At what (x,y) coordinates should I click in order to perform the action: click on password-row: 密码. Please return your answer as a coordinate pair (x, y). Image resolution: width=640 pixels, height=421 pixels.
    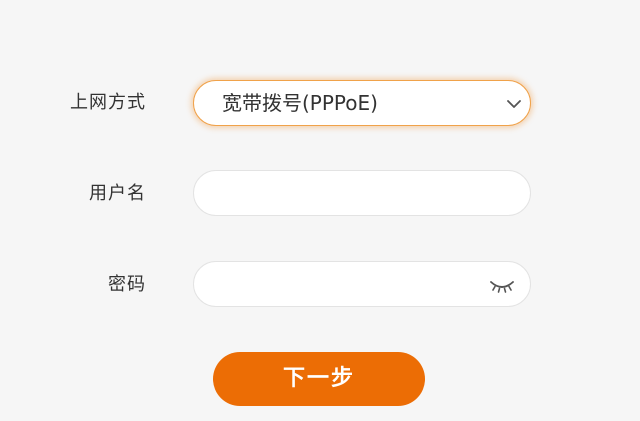
    Looking at the image, I should click on (320, 285).